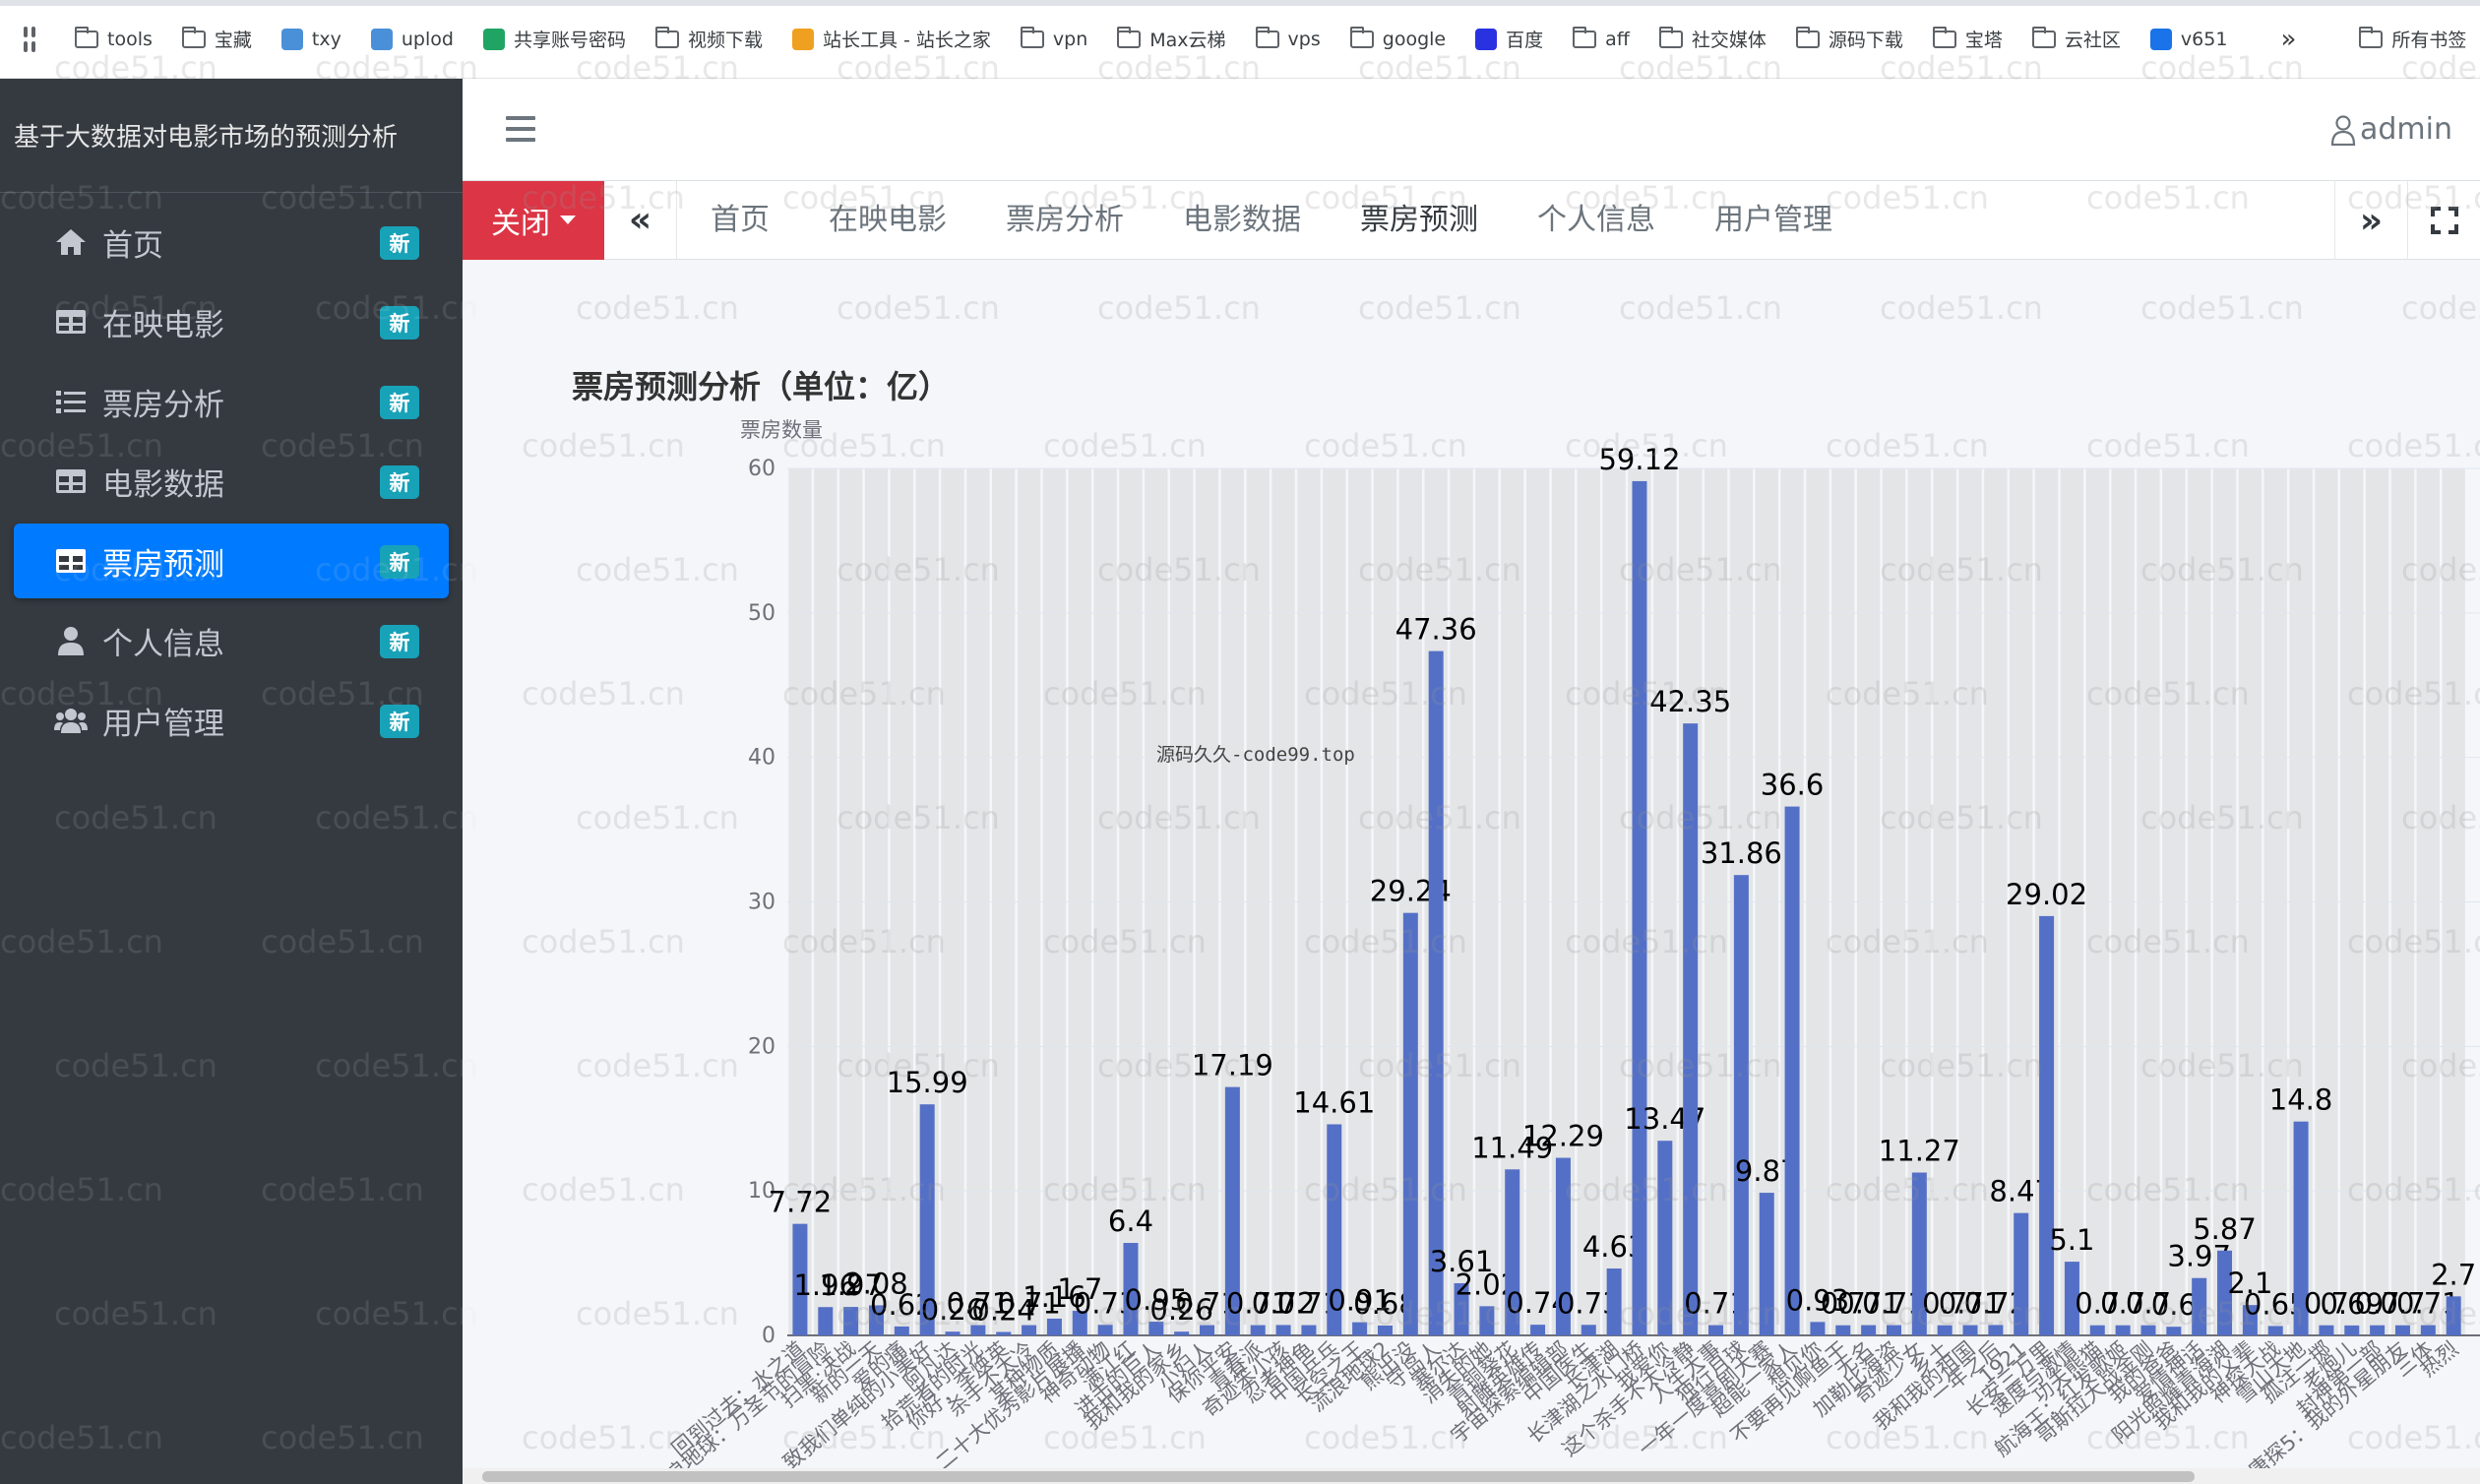  Describe the element at coordinates (1397, 38) in the screenshot. I see `bookmark-item: google` at that location.